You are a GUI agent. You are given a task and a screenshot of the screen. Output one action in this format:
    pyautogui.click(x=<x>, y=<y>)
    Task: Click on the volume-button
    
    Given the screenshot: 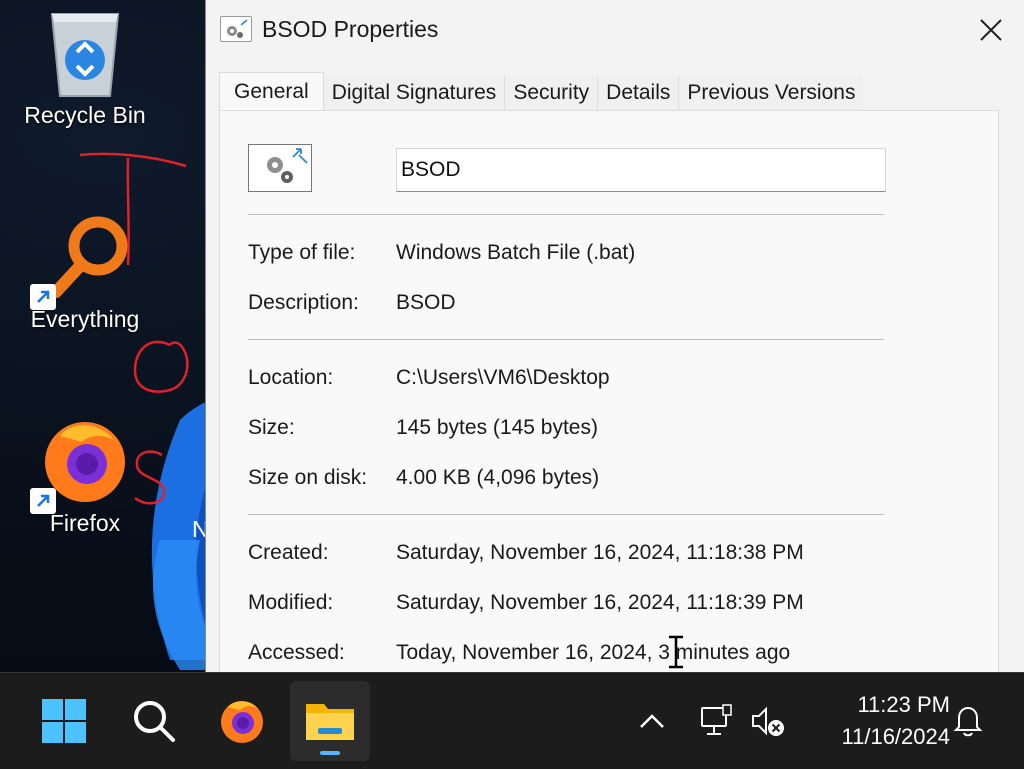 What is the action you would take?
    pyautogui.click(x=768, y=721)
    